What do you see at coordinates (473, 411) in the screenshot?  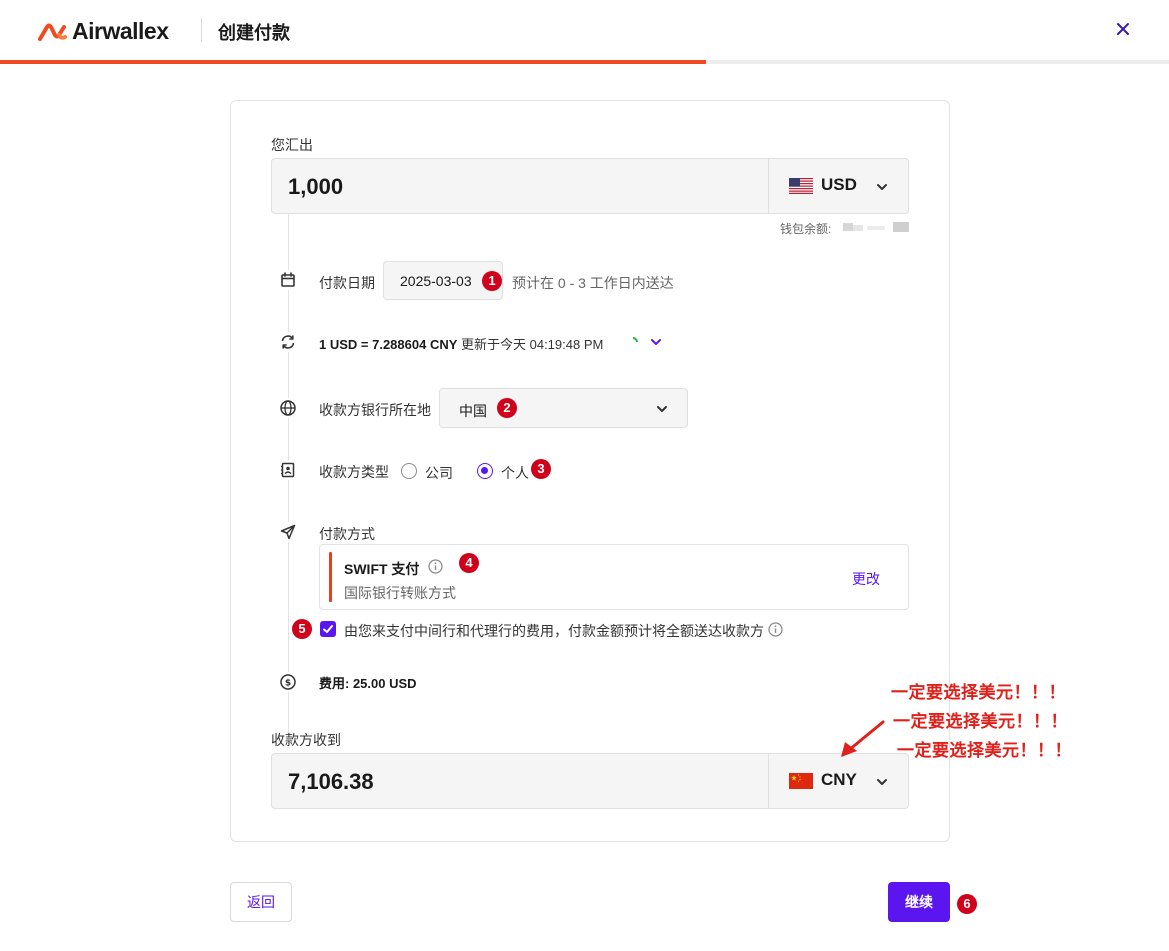 I see `bank-country-value: 中国` at bounding box center [473, 411].